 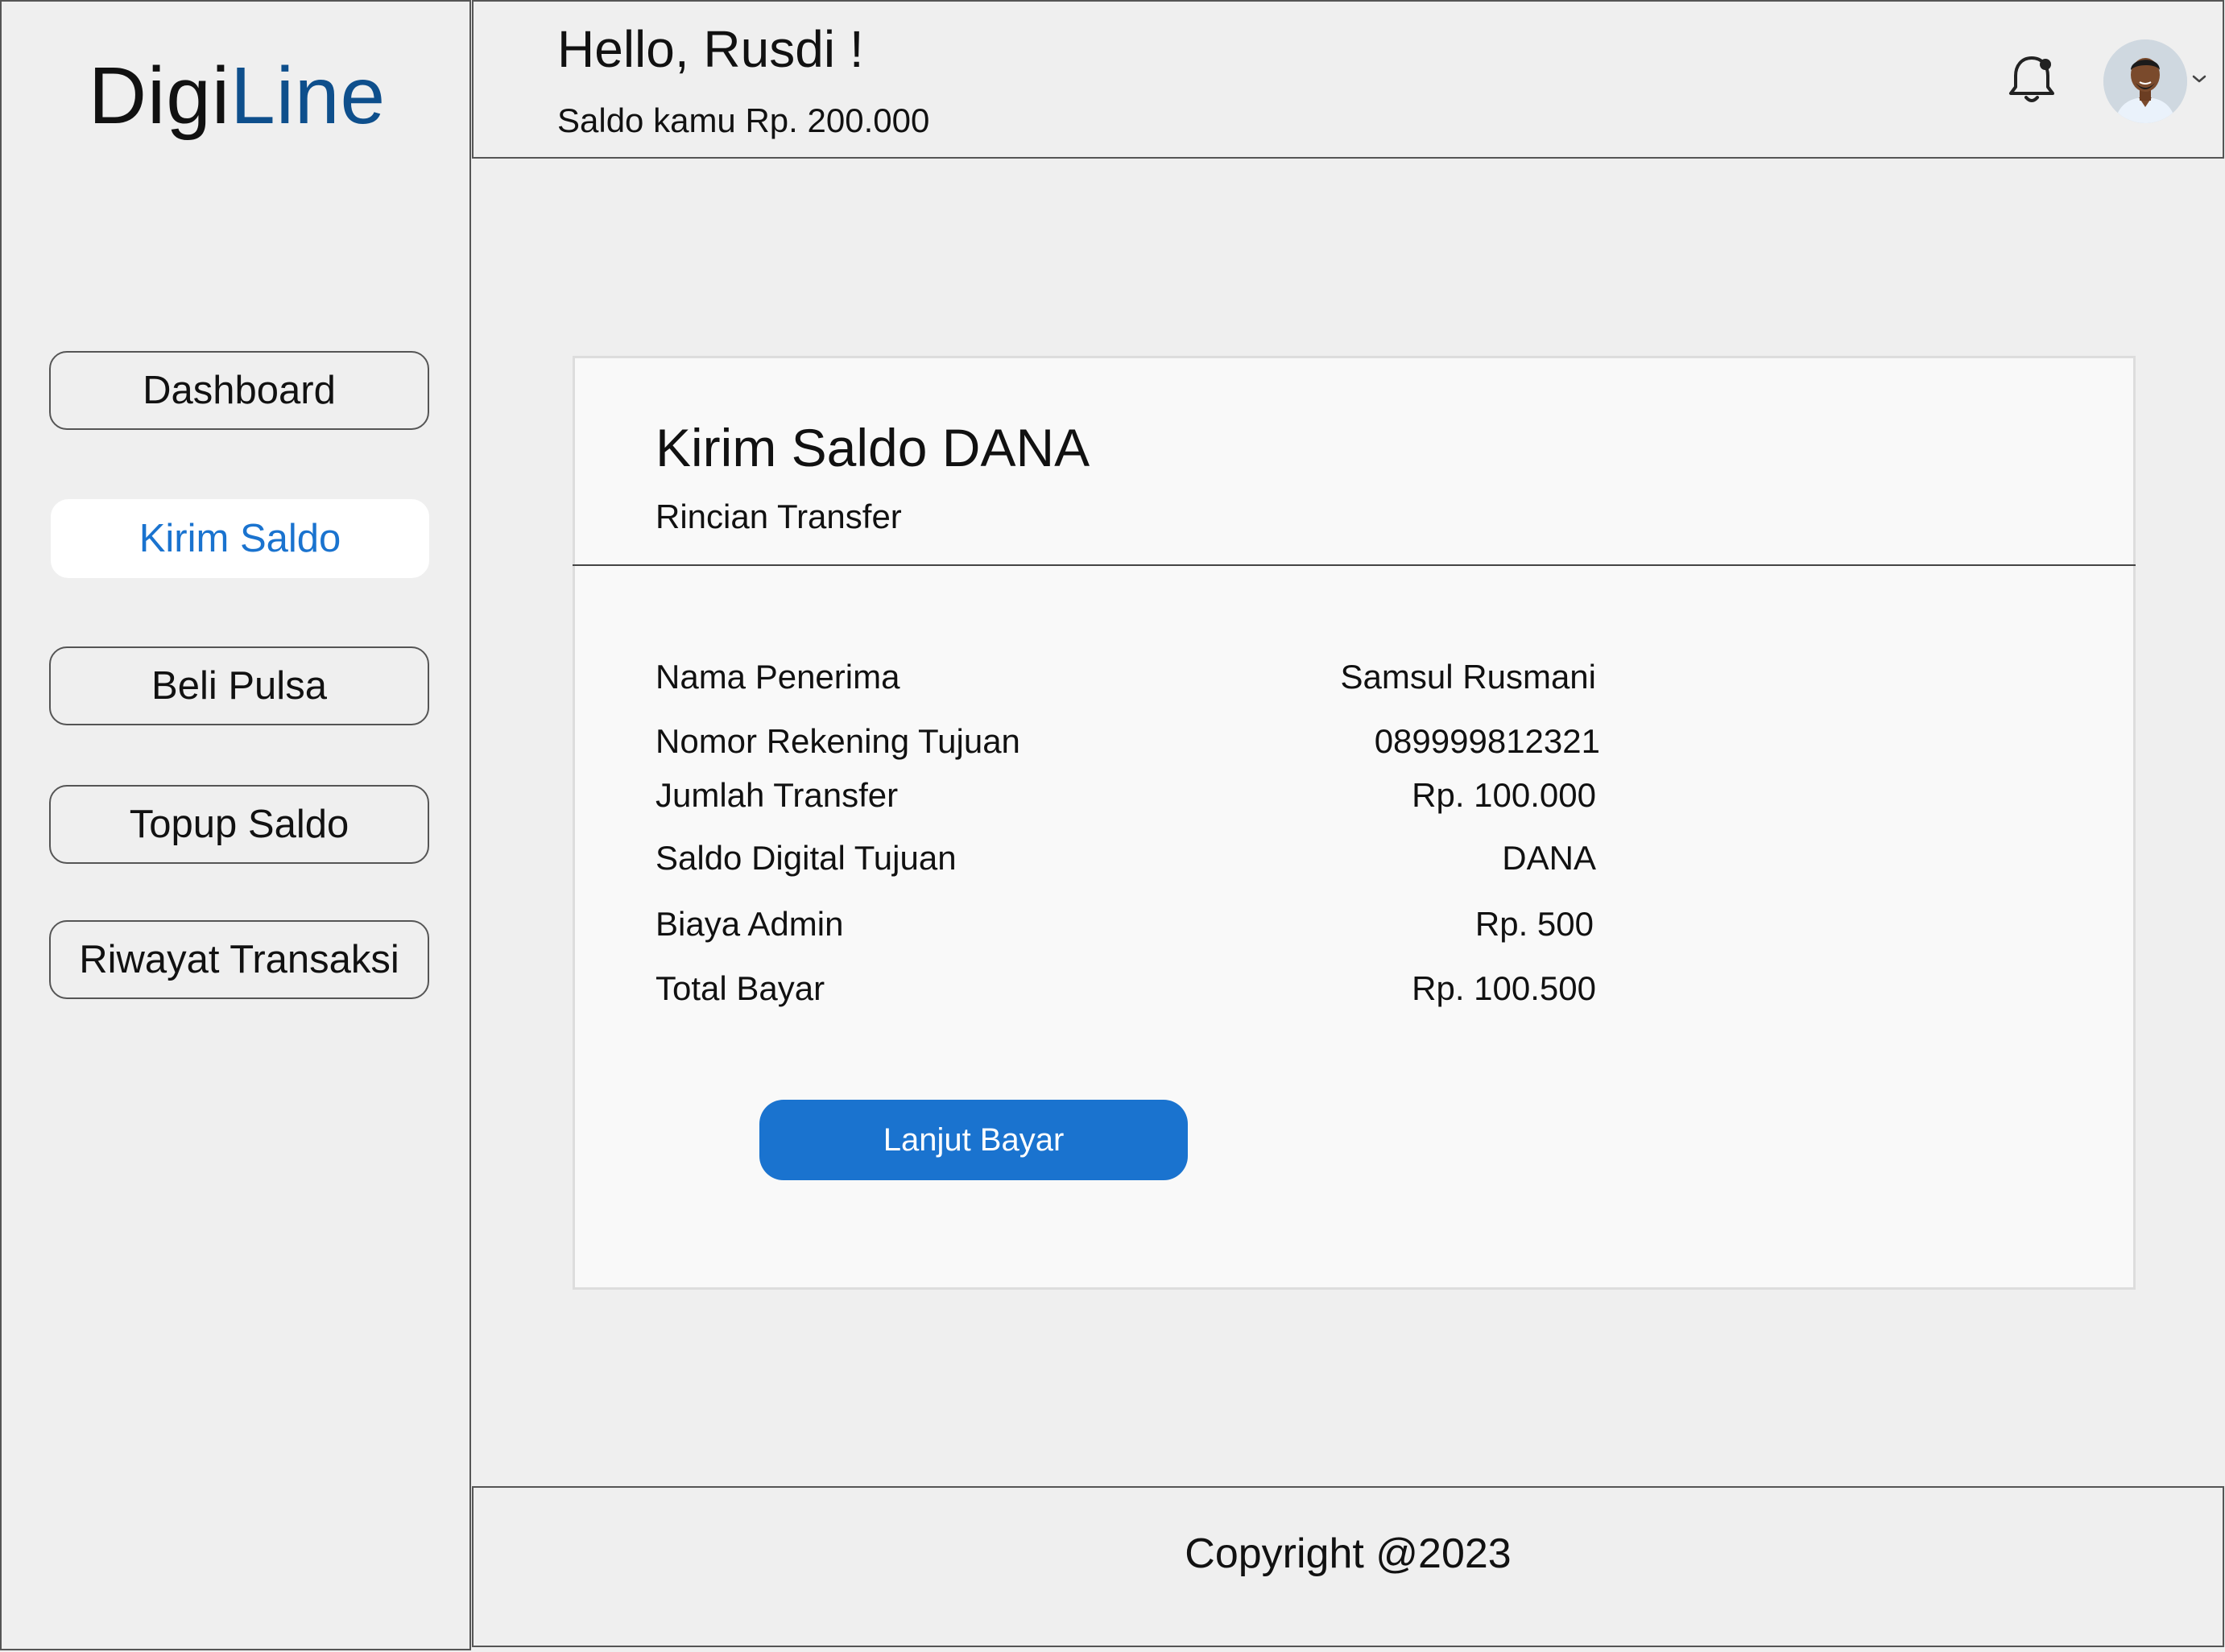 I want to click on chevron-down-icon, so click(x=2199, y=79).